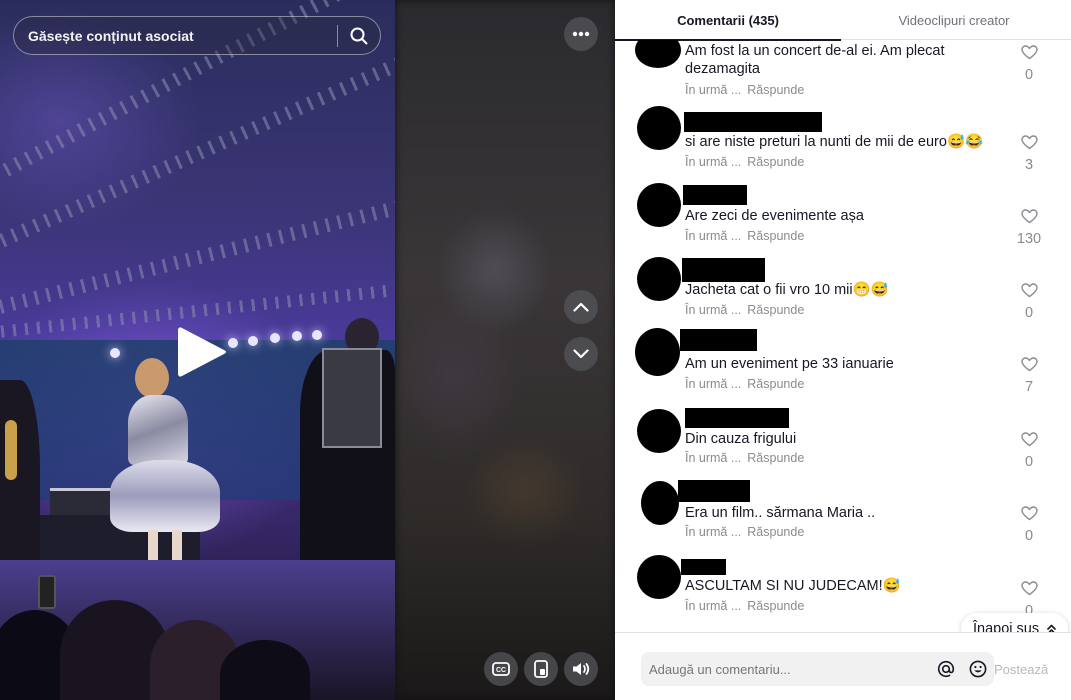 This screenshot has width=1071, height=700. What do you see at coordinates (793, 586) in the screenshot?
I see `comment-text: ASCULTAM SI NU JUDECAM!😅` at bounding box center [793, 586].